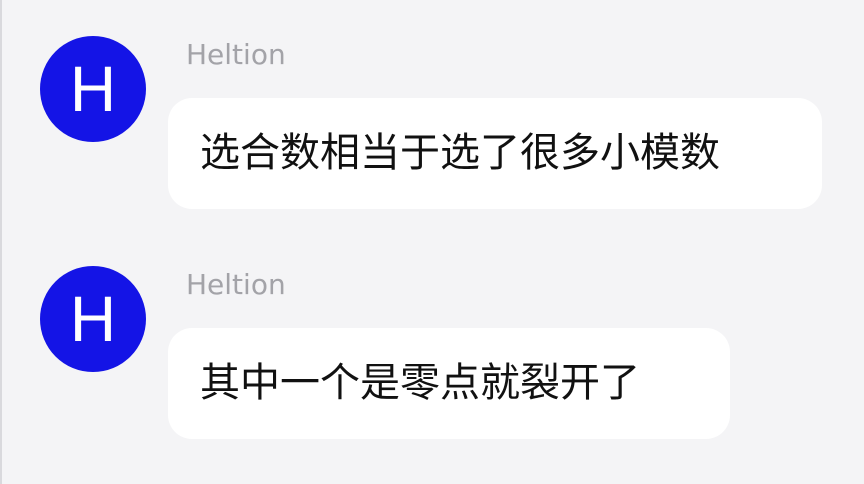  Describe the element at coordinates (420, 382) in the screenshot. I see `message-text: 其中一个是零点就裂开了` at that location.